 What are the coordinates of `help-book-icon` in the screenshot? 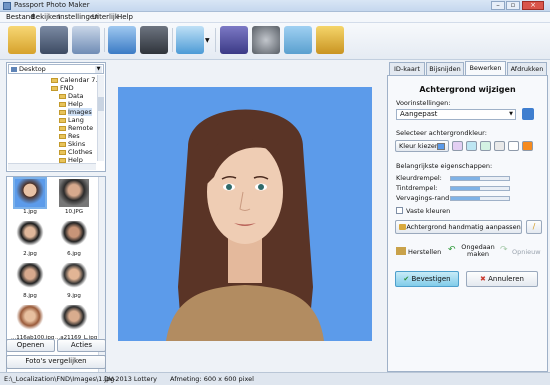 It's located at (234, 40).